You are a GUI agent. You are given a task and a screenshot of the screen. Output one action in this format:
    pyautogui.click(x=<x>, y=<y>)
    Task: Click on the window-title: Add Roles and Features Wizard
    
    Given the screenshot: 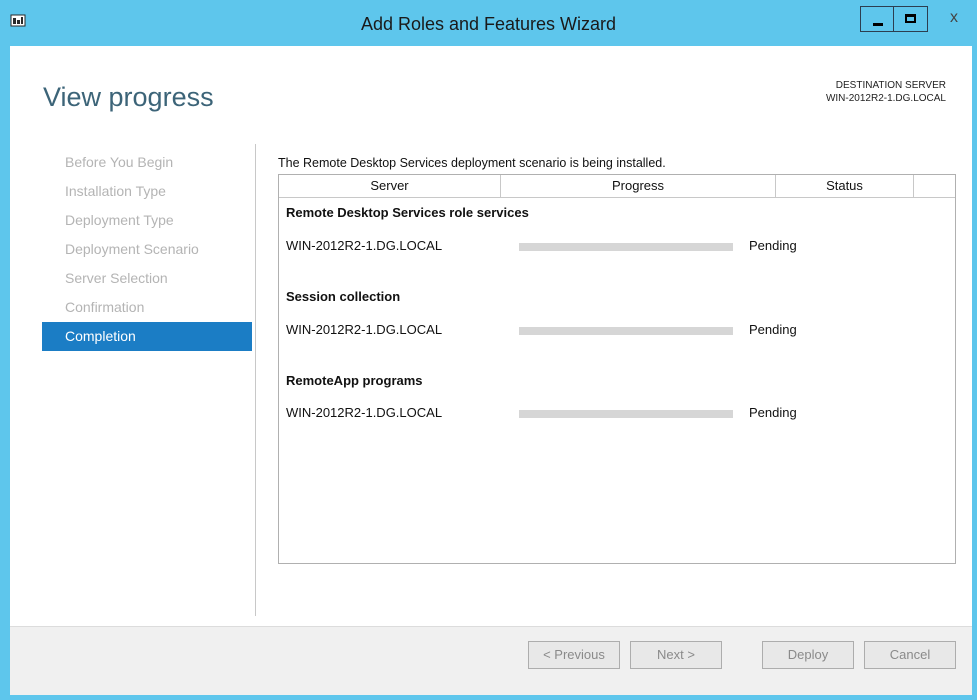 What is the action you would take?
    pyautogui.click(x=488, y=24)
    